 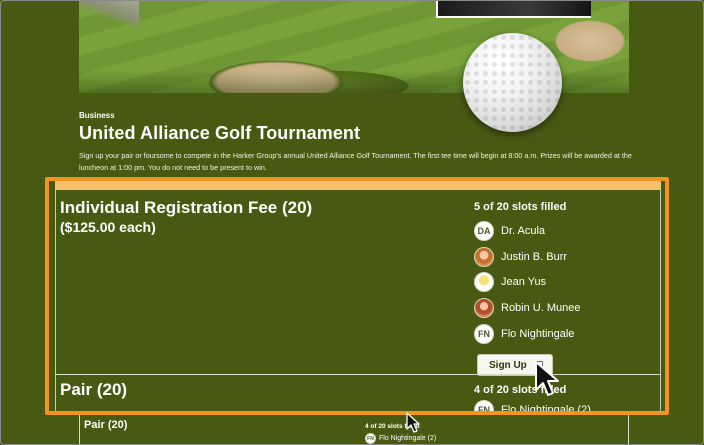 I want to click on item-title: Individual Registration Fee (20), so click(x=186, y=207).